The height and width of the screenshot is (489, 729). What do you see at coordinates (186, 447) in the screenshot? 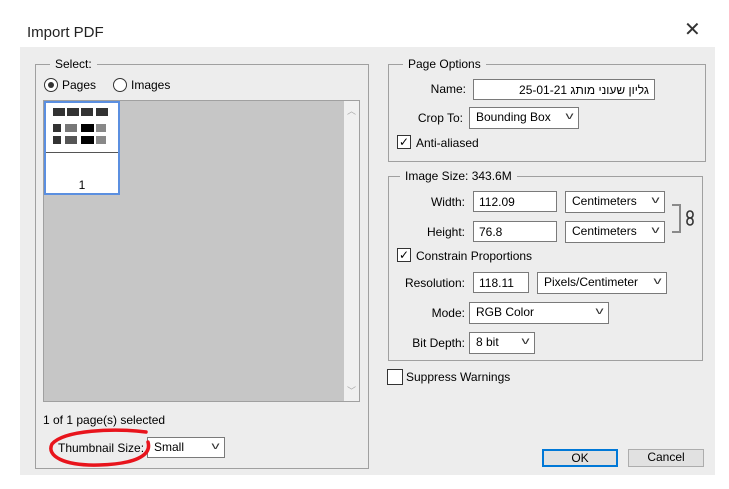
I see `thumbnail-size-select: Small v` at bounding box center [186, 447].